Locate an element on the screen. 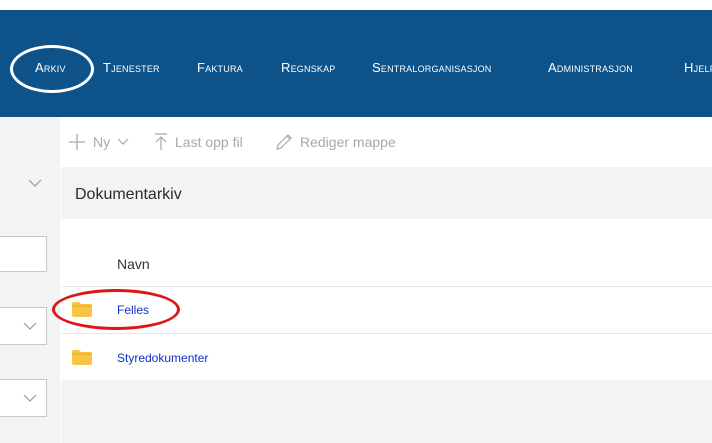 The width and height of the screenshot is (712, 443). nav-item-tjenester: Tjenester is located at coordinates (131, 67).